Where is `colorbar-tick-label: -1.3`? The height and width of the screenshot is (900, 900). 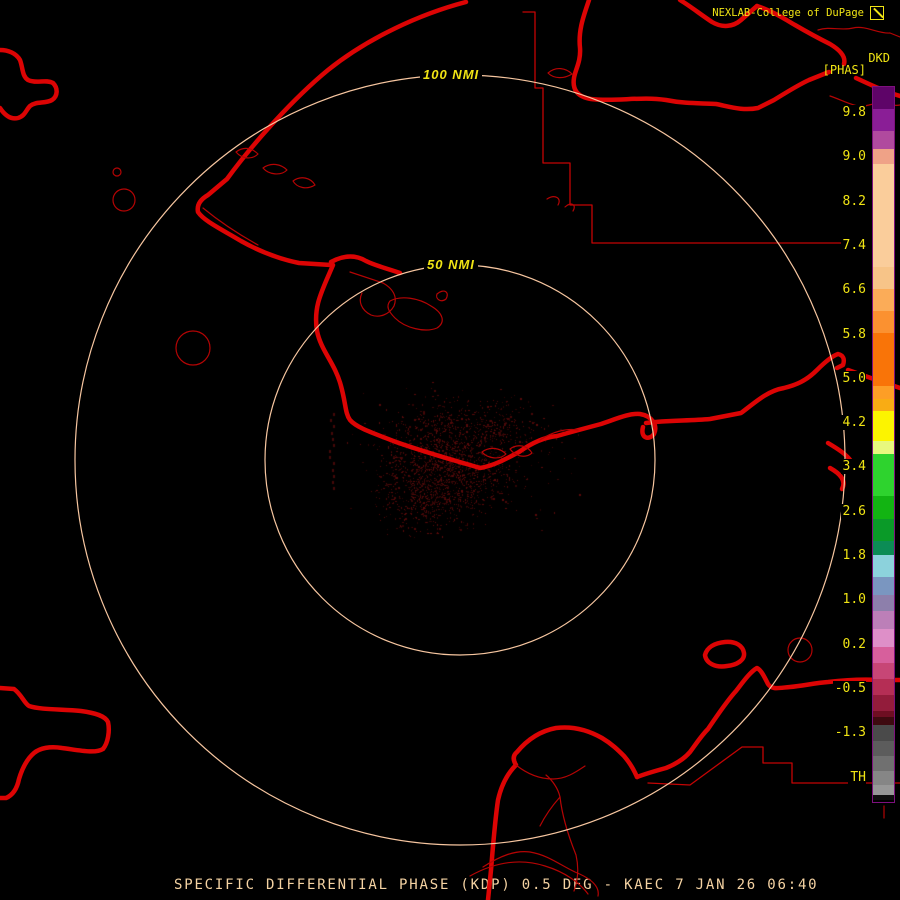 colorbar-tick-label: -1.3 is located at coordinates (849, 733).